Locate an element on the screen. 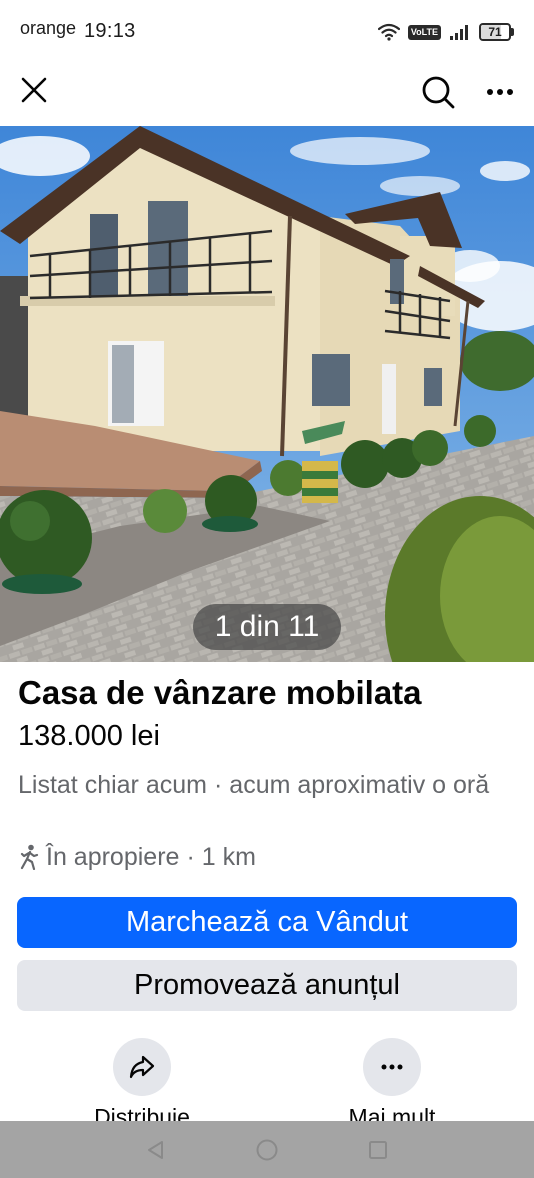 The height and width of the screenshot is (1178, 534). home-button is located at coordinates (267, 1150).